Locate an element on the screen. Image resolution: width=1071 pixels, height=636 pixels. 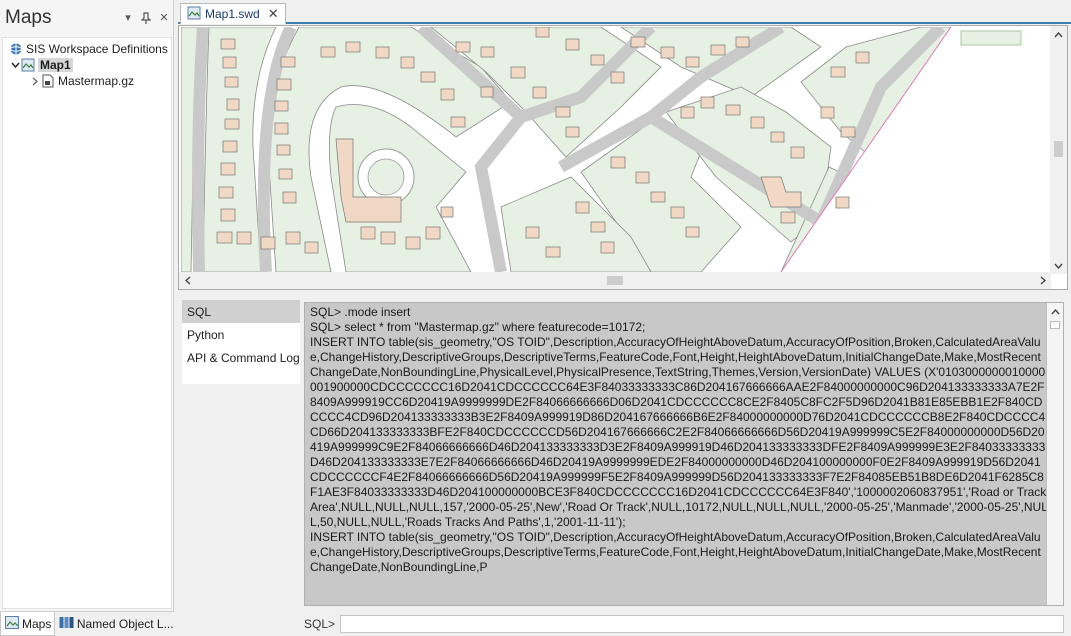
panel-menu-icon: ▾ is located at coordinates (128, 18).